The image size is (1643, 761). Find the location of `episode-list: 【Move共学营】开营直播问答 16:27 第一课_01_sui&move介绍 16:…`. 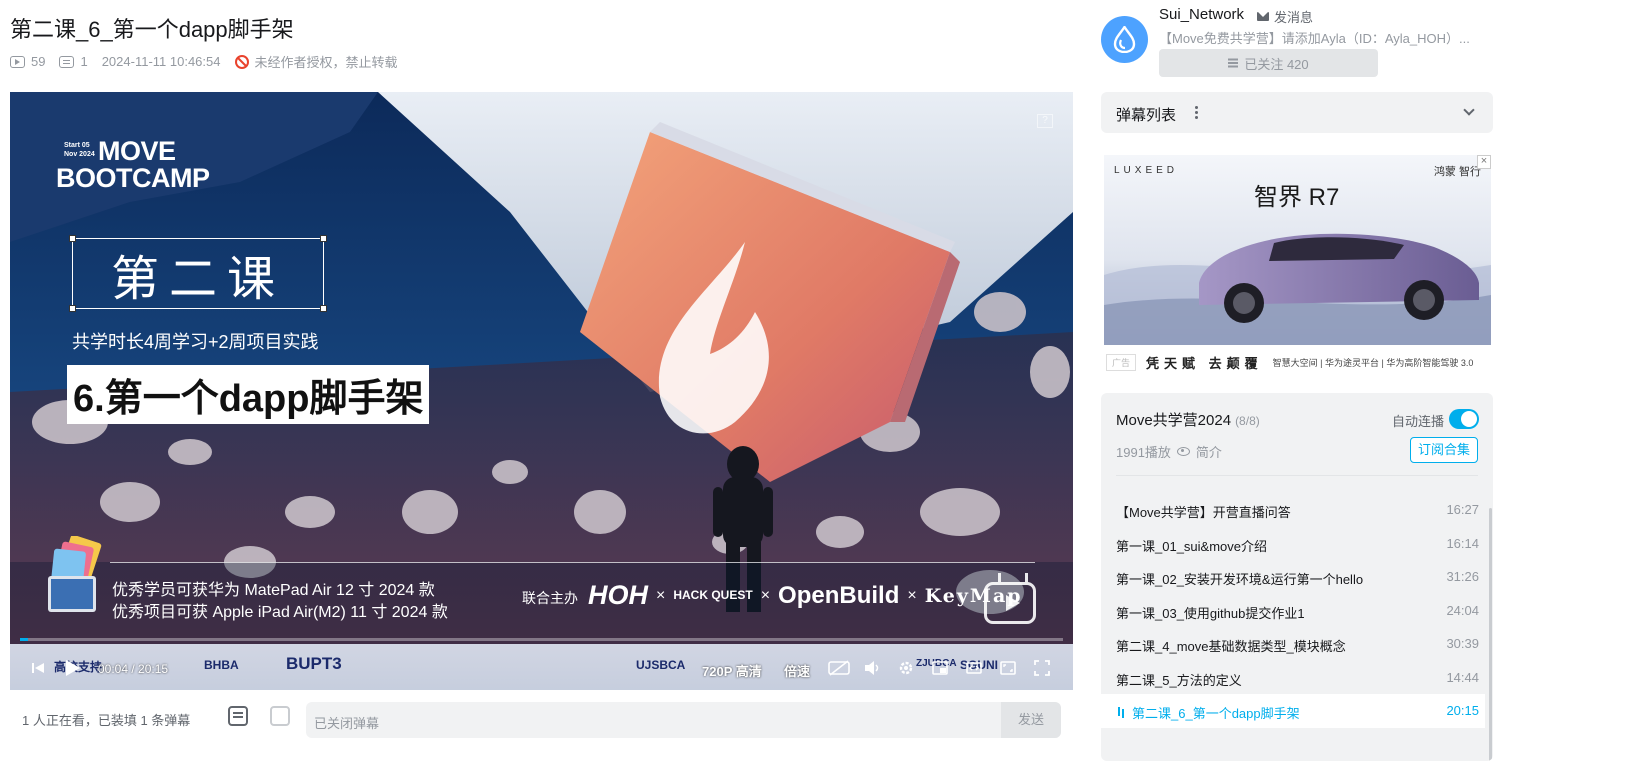

episode-list: 【Move共学营】开营直播问答 16:27 第一课_01_sui&move介绍 16:… is located at coordinates (1297, 610).